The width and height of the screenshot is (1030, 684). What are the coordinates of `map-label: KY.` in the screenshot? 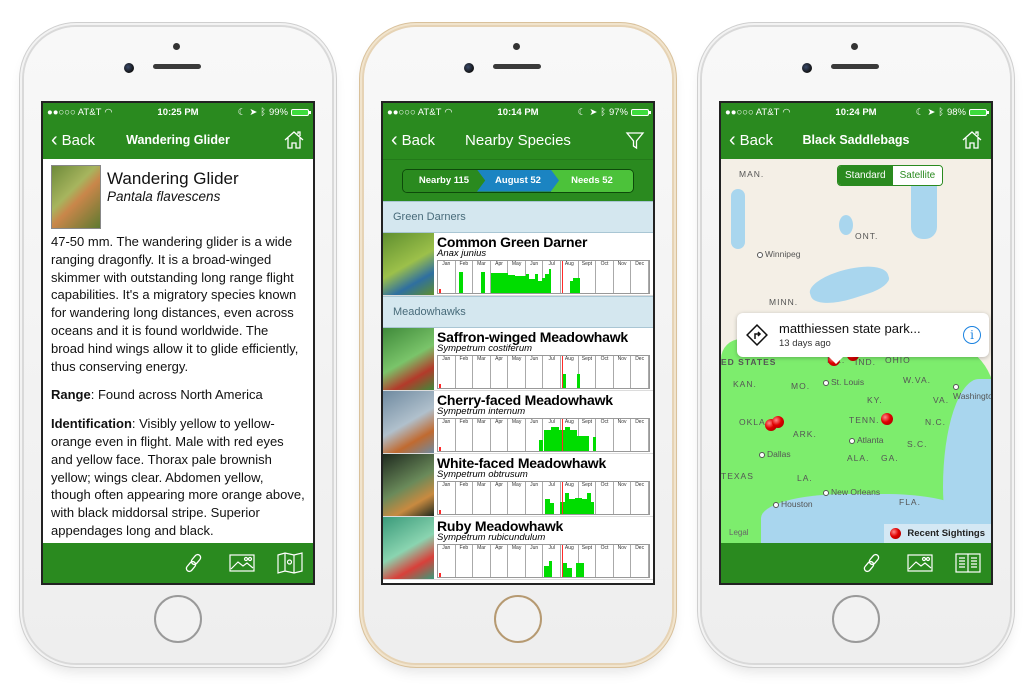 It's located at (875, 400).